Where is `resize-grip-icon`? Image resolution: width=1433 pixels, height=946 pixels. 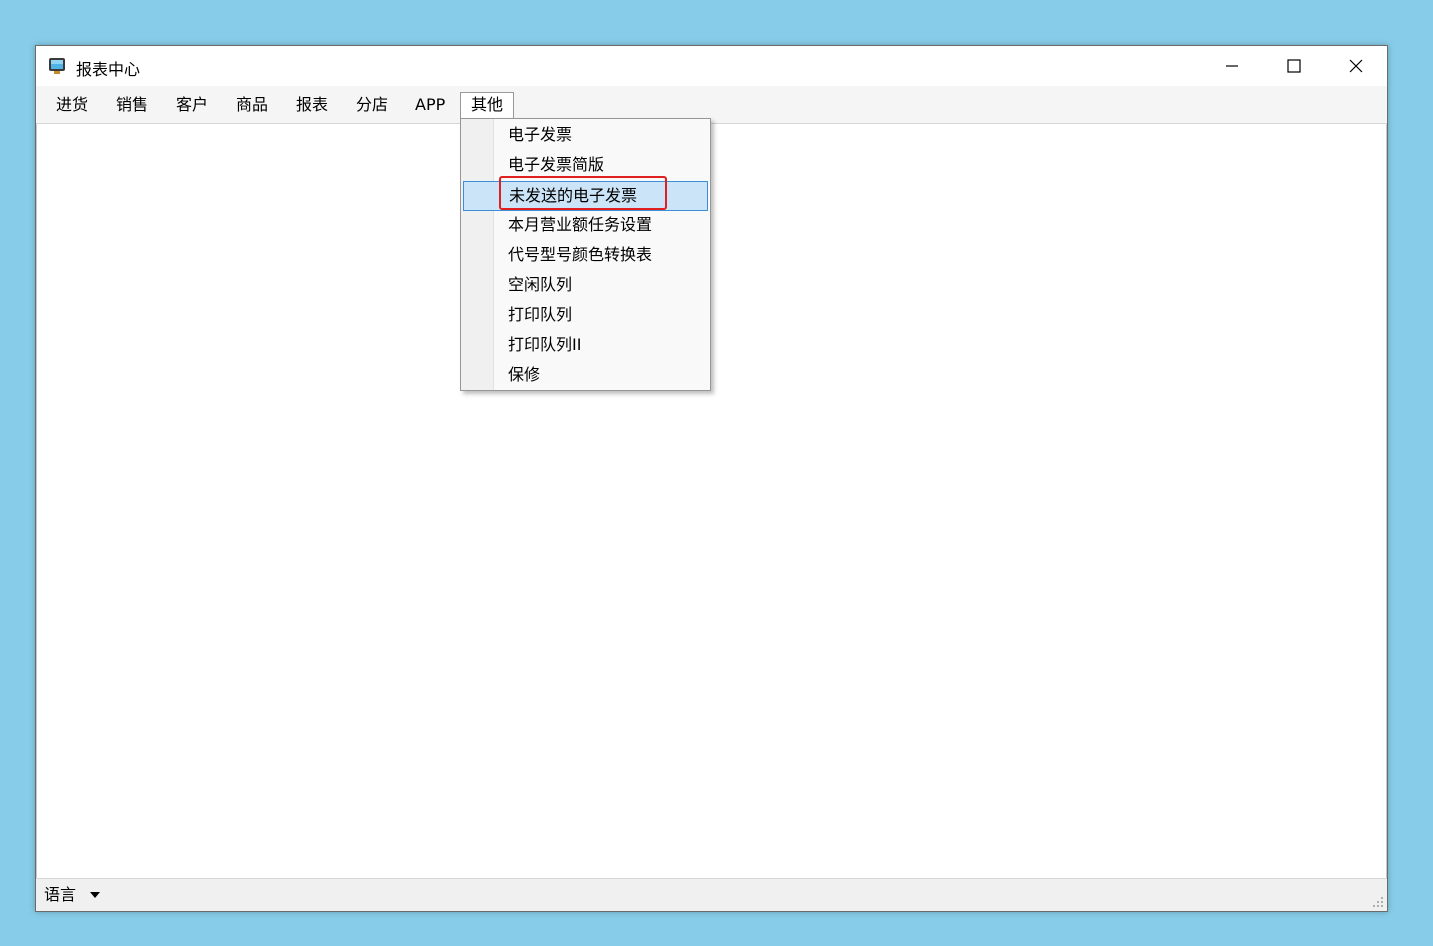
resize-grip-icon is located at coordinates (1377, 901).